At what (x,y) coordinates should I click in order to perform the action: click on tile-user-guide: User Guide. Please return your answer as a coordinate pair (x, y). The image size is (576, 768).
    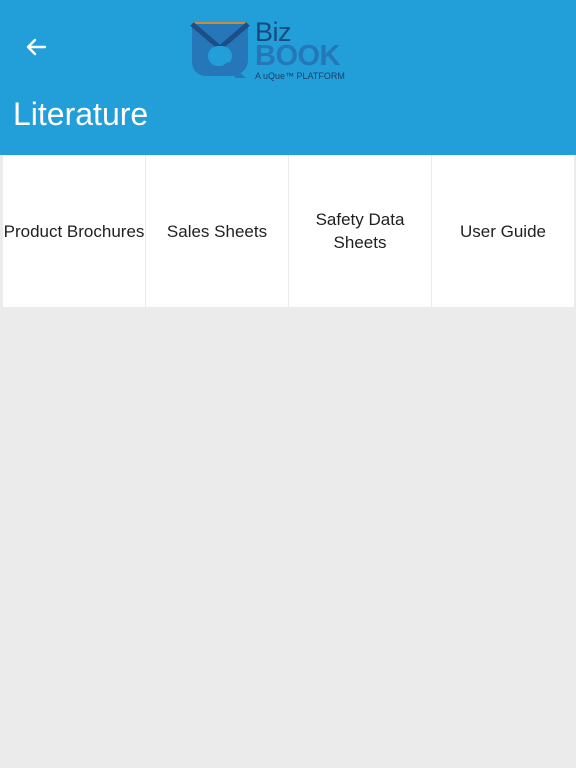
    Looking at the image, I should click on (503, 231).